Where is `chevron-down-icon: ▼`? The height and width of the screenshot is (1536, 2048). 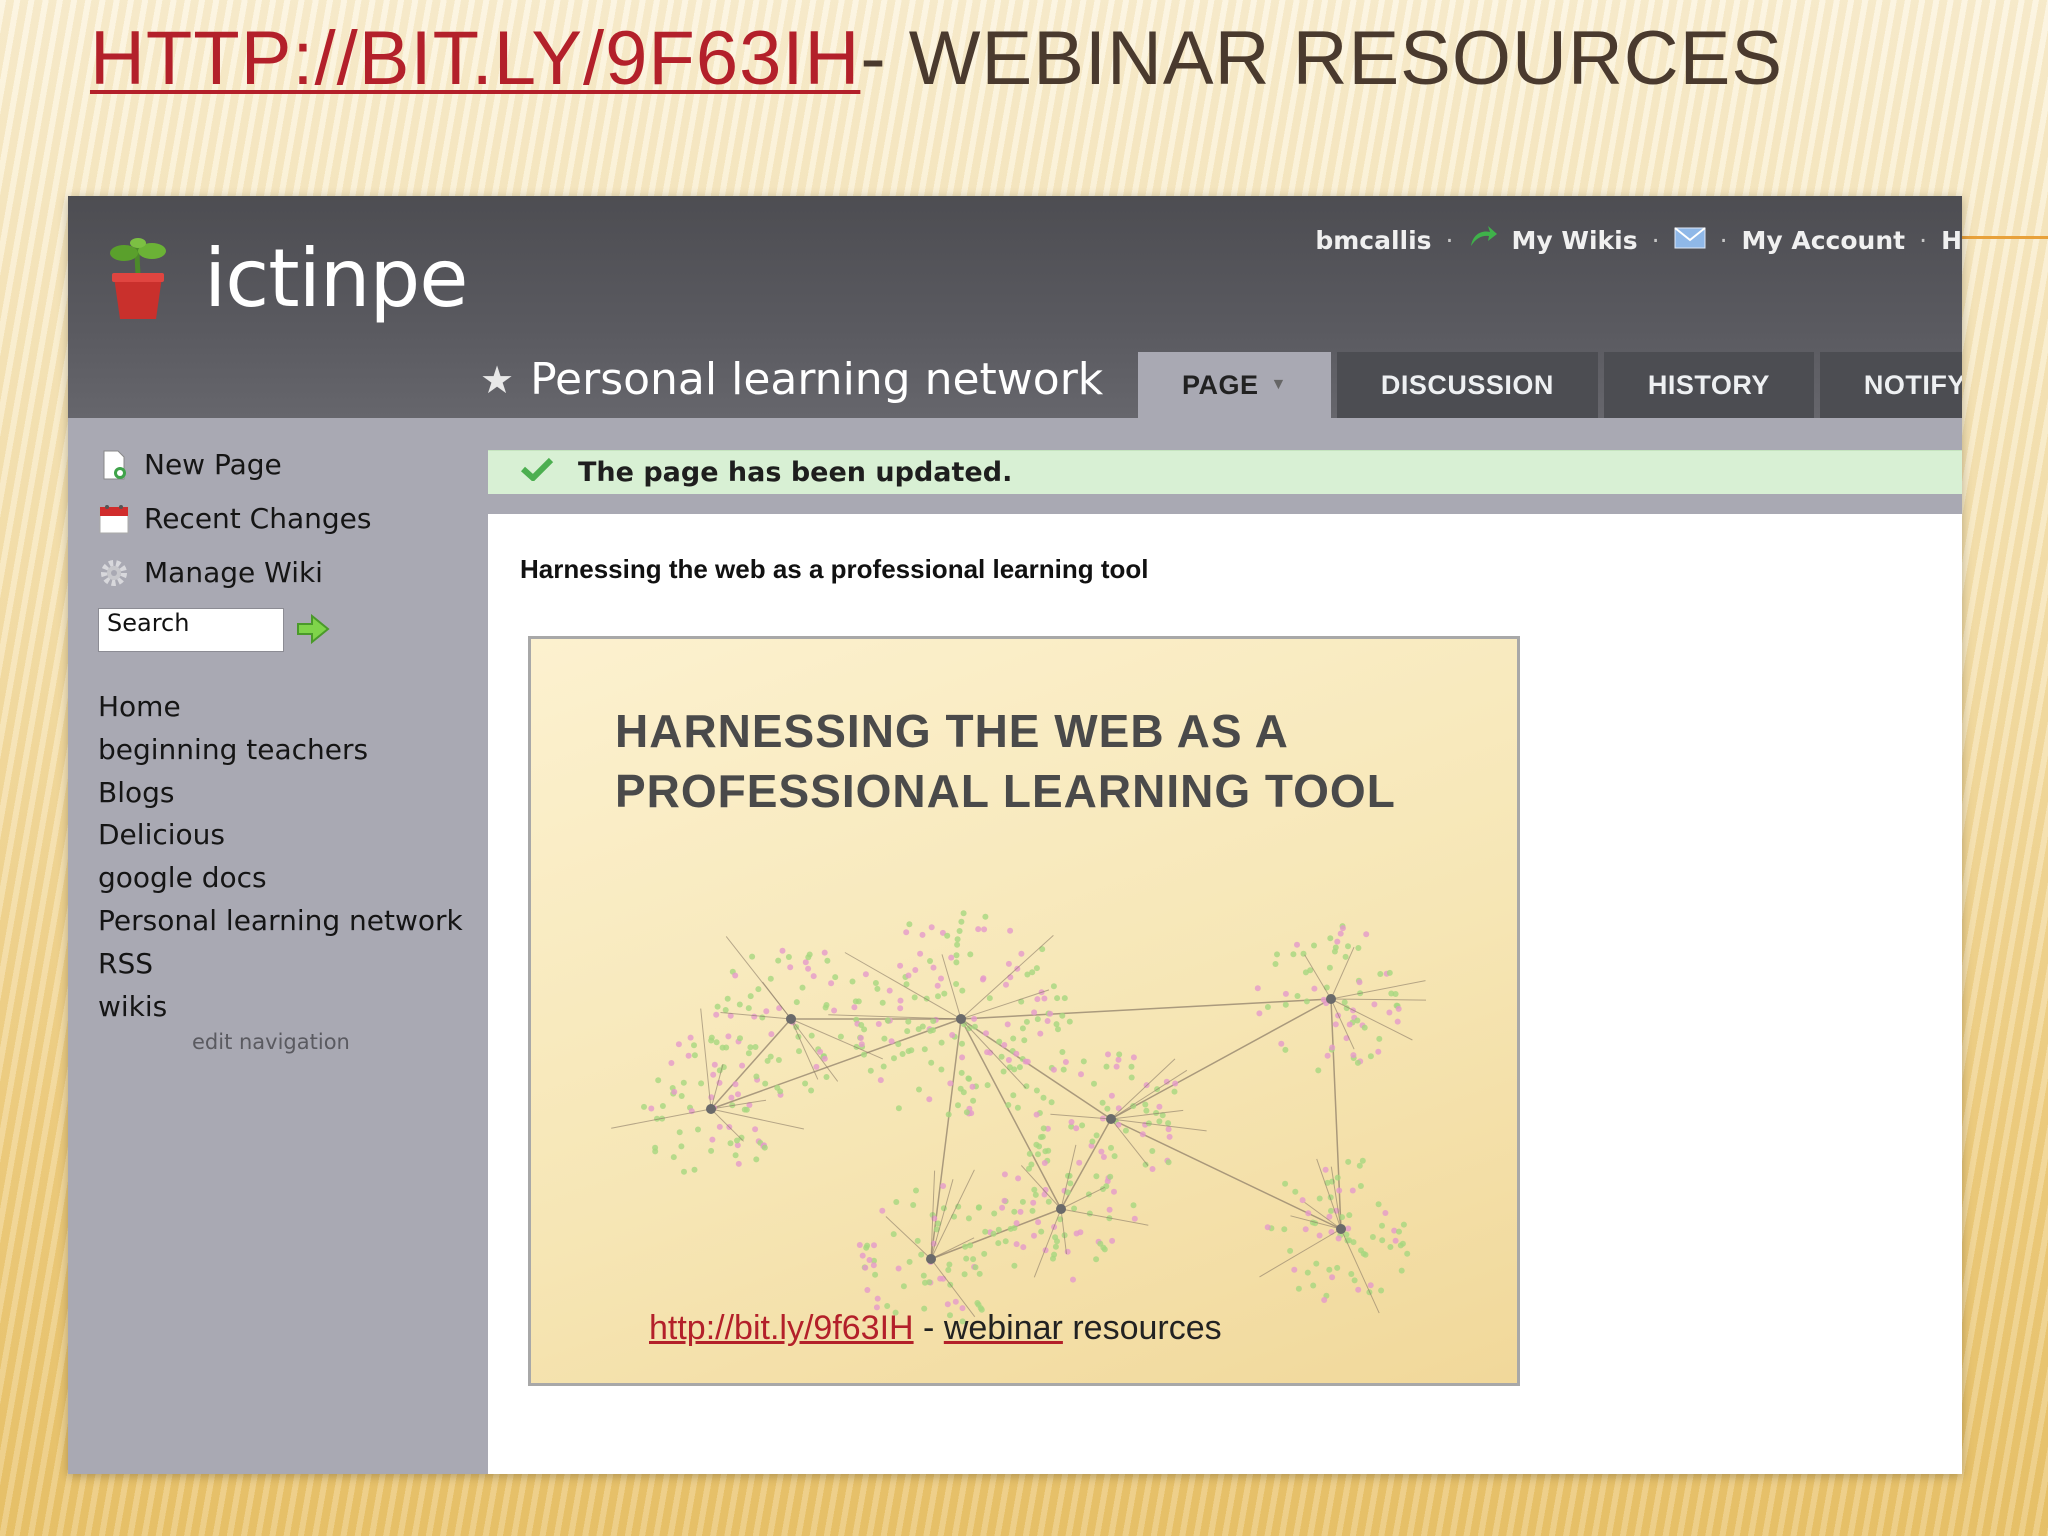 chevron-down-icon: ▼ is located at coordinates (1279, 385).